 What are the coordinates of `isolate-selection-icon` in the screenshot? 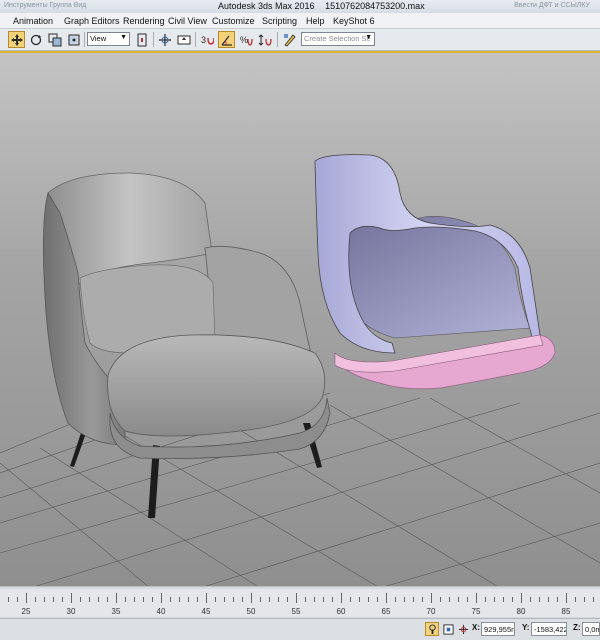 It's located at (448, 629).